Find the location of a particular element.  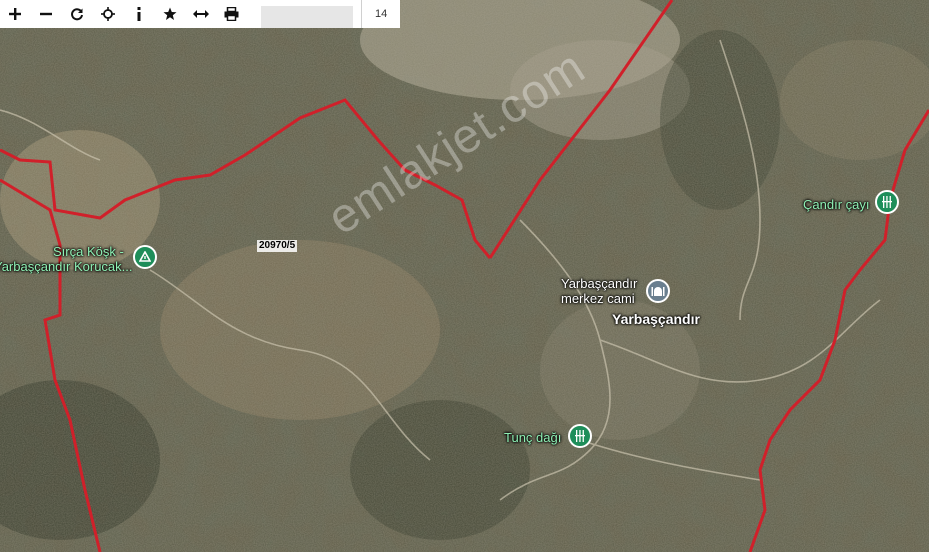

park-icon is located at coordinates (145, 257).